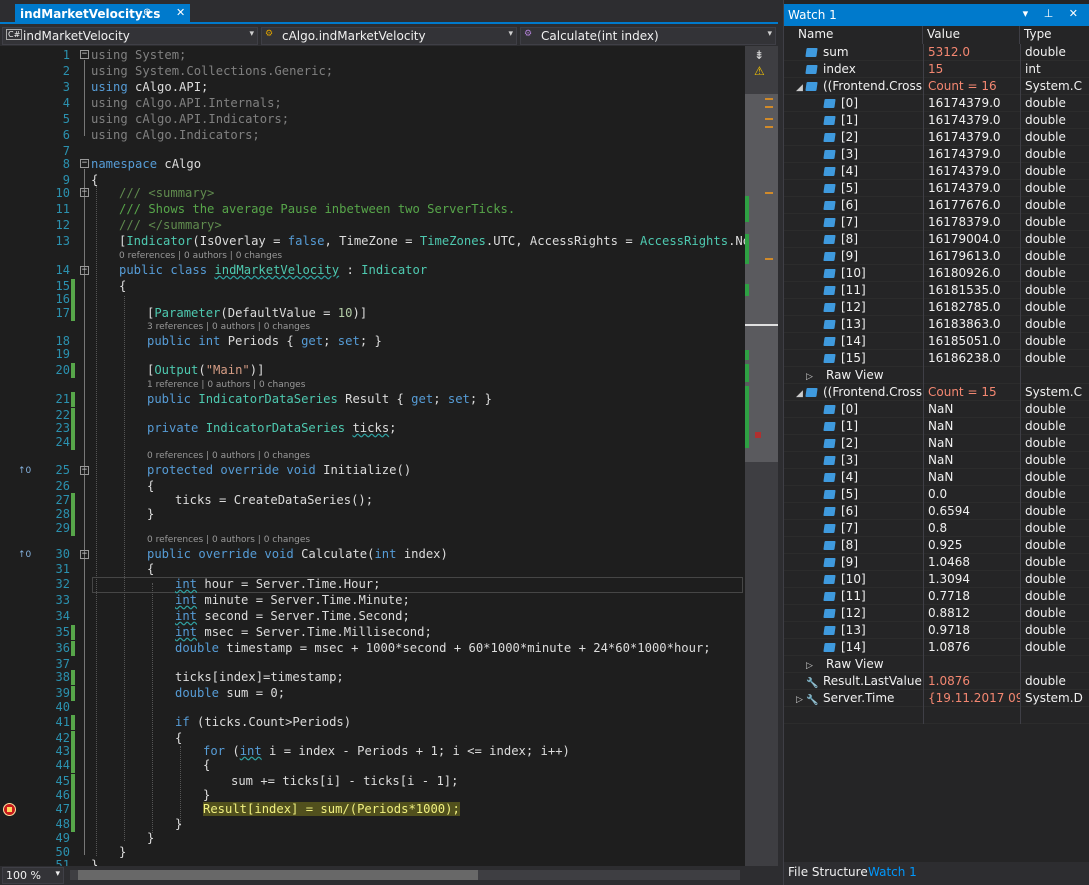  What do you see at coordinates (936, 290) in the screenshot?
I see `watch-row: [11] 16181535.0 double` at bounding box center [936, 290].